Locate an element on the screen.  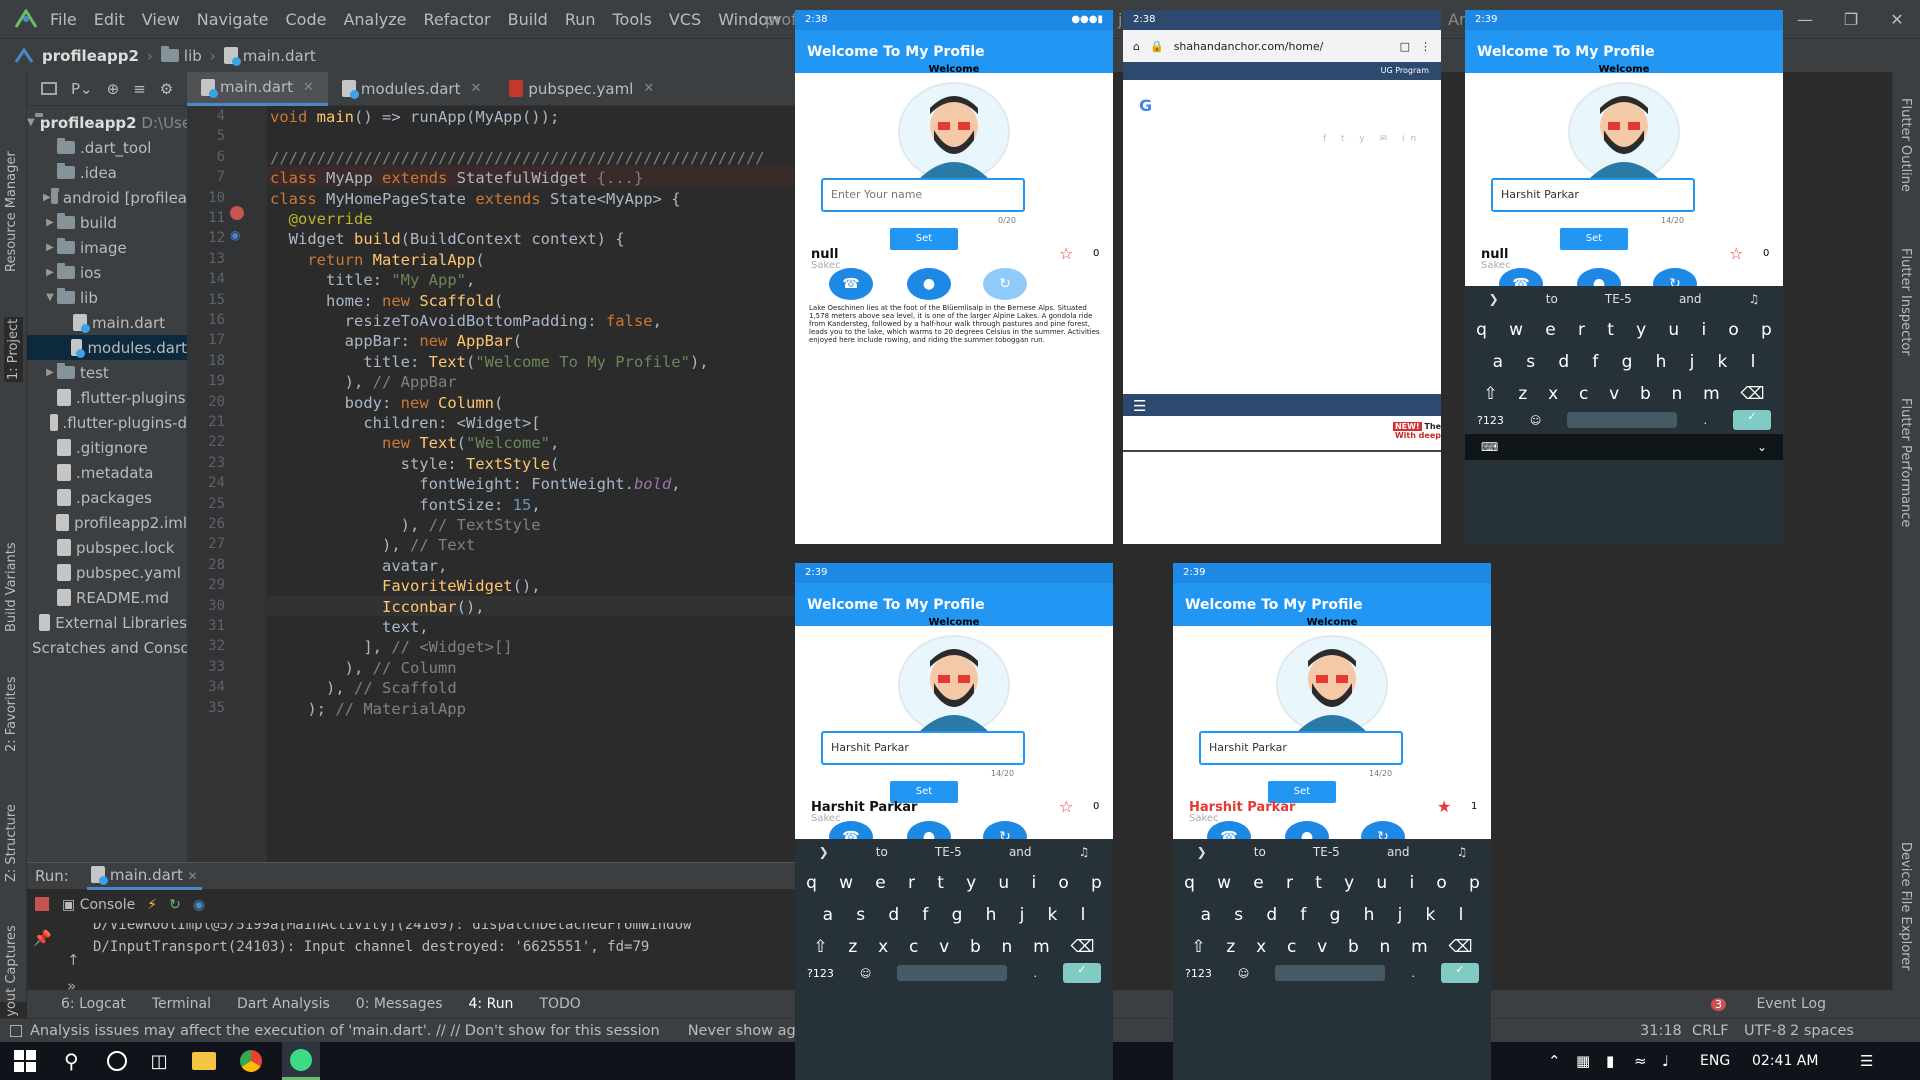
code-line: FavoriteWidget(), is located at coordinates (405, 586).